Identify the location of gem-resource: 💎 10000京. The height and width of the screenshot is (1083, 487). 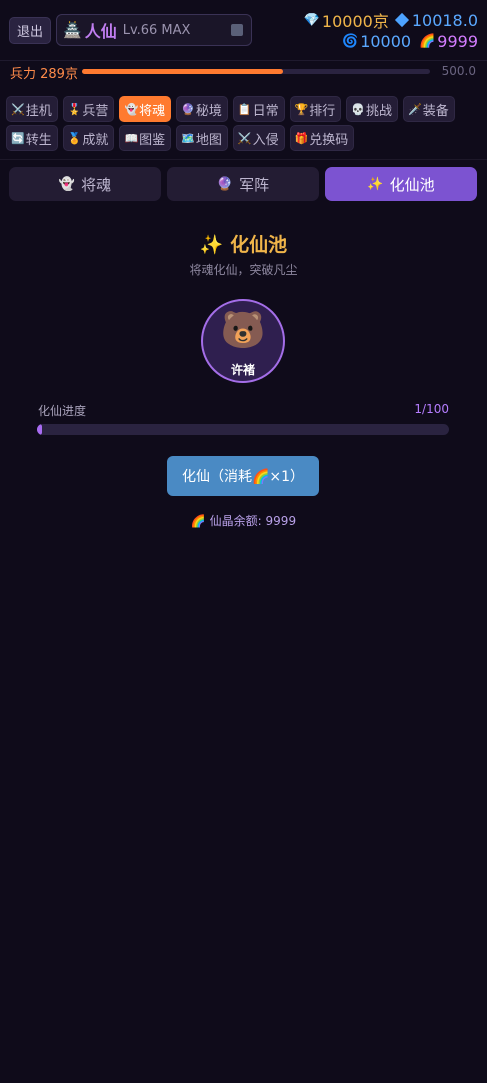
(346, 20).